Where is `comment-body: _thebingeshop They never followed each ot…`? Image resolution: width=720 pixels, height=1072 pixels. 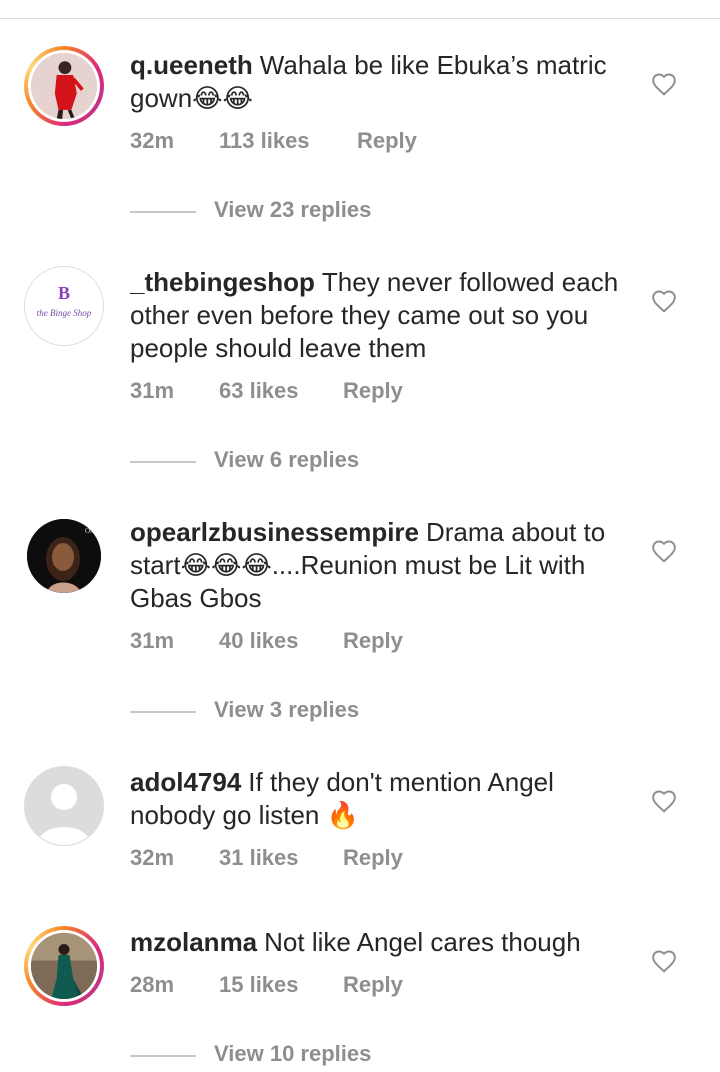 comment-body: _thebingeshop They never followed each ot… is located at coordinates (375, 315).